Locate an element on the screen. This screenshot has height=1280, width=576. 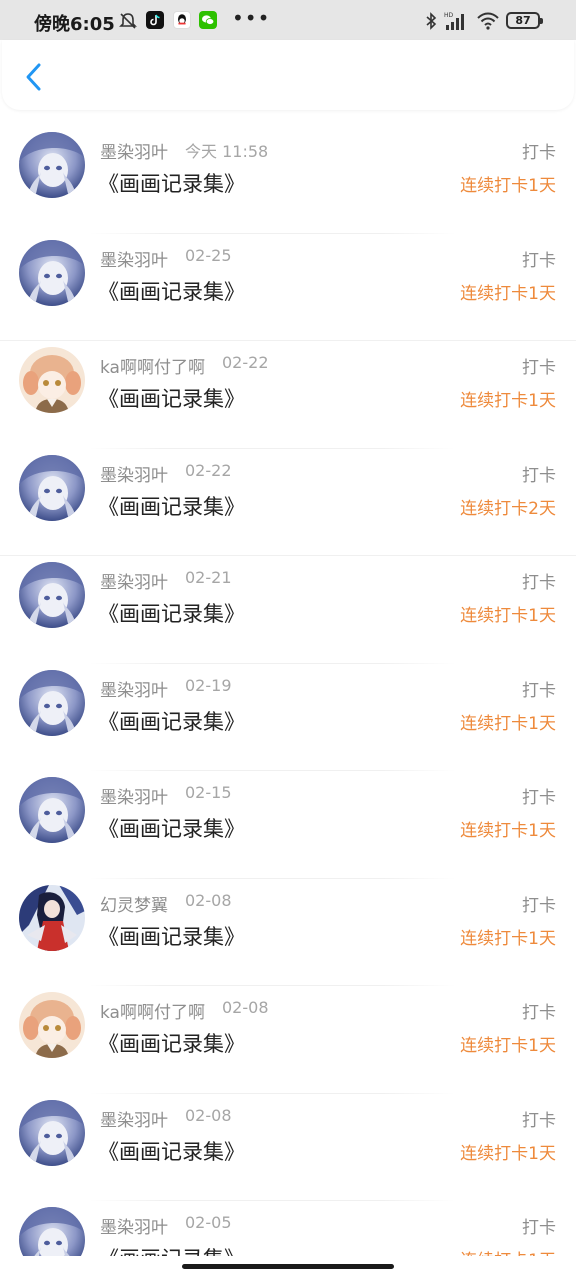
wechat-icon is located at coordinates (208, 20).